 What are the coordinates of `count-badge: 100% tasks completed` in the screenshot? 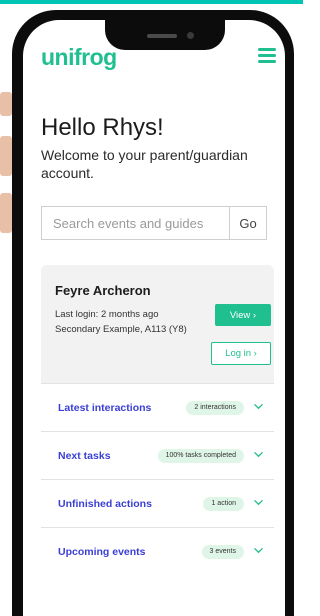 It's located at (200, 455).